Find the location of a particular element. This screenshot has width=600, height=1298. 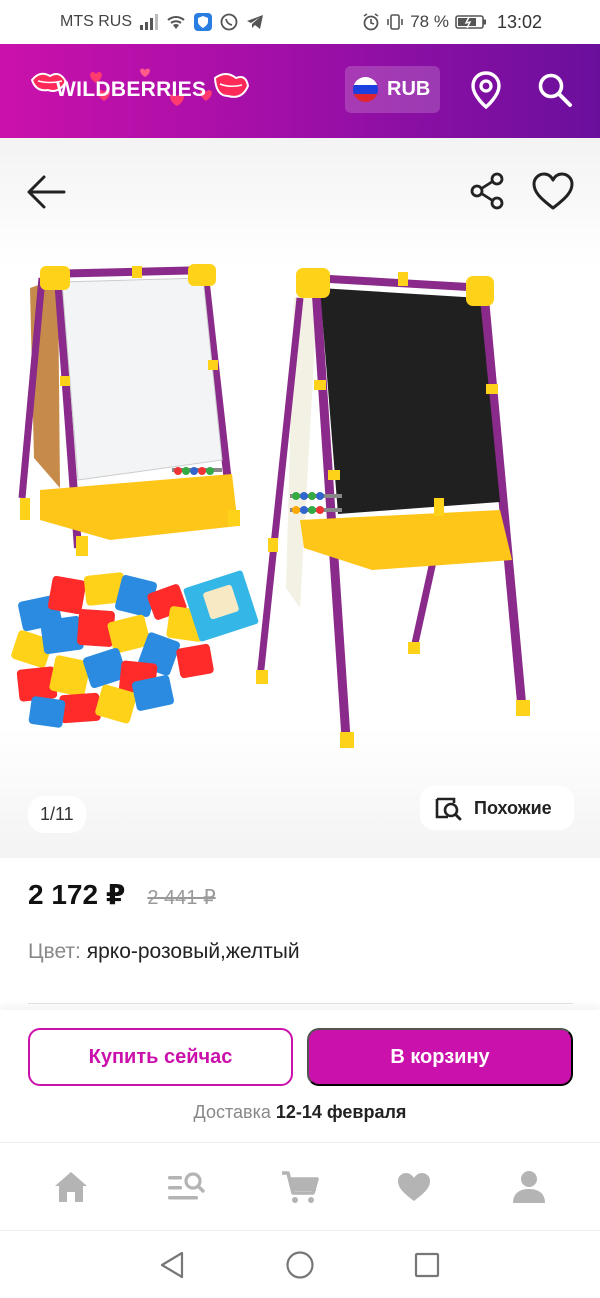

currency-label: RUB is located at coordinates (409, 89).